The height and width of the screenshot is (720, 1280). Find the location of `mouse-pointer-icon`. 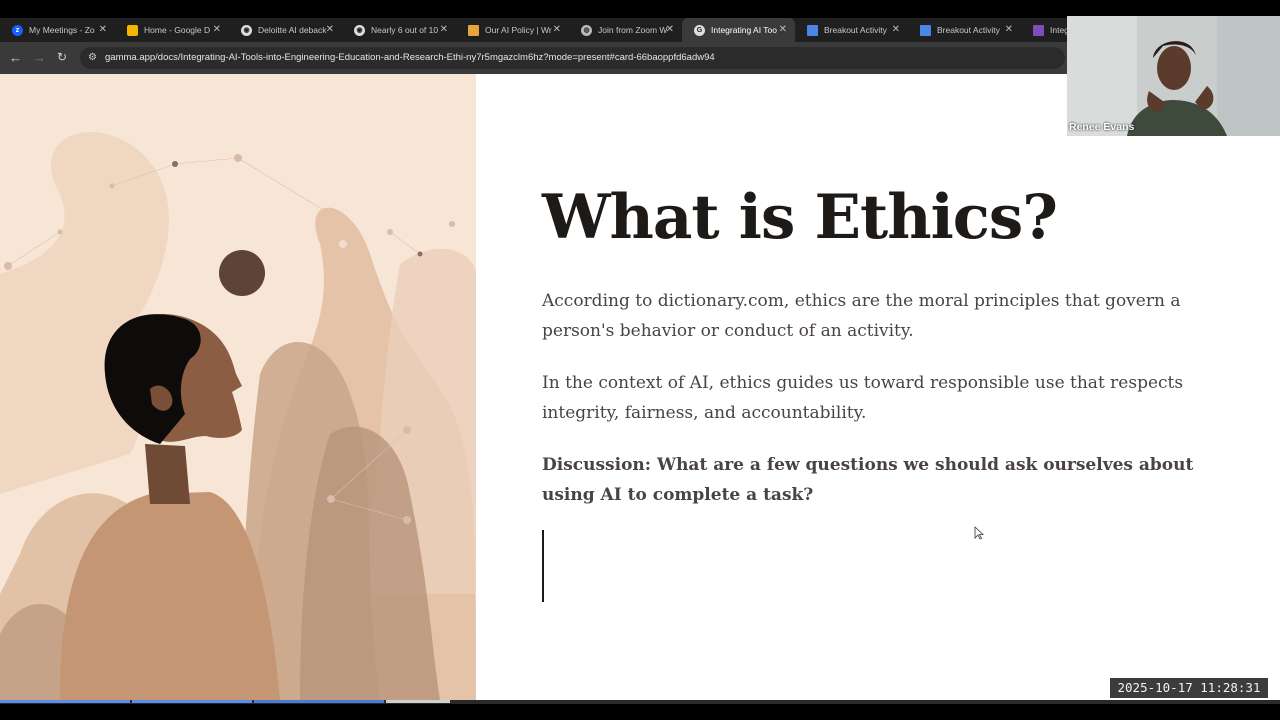

mouse-pointer-icon is located at coordinates (979, 533).